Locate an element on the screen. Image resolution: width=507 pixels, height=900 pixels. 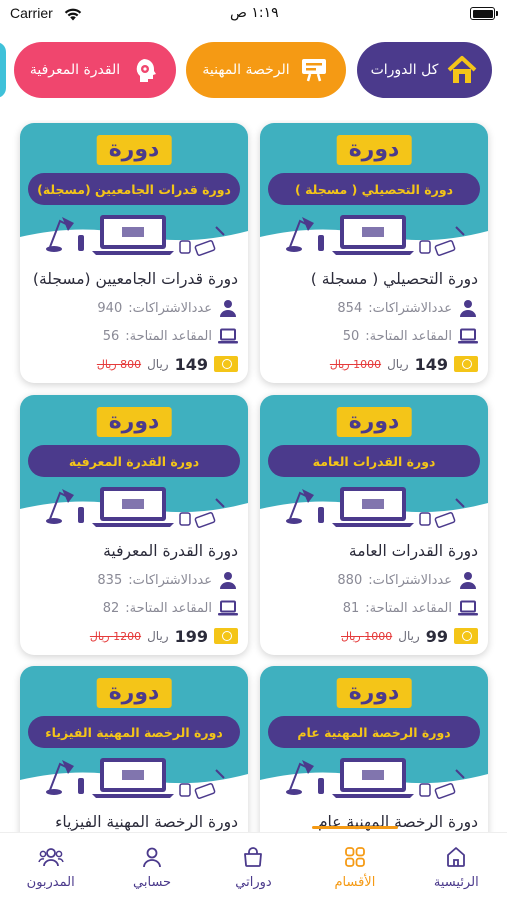
subscriptions-row: عددالاشتراكات: 940 is located at coordinates (134, 308).